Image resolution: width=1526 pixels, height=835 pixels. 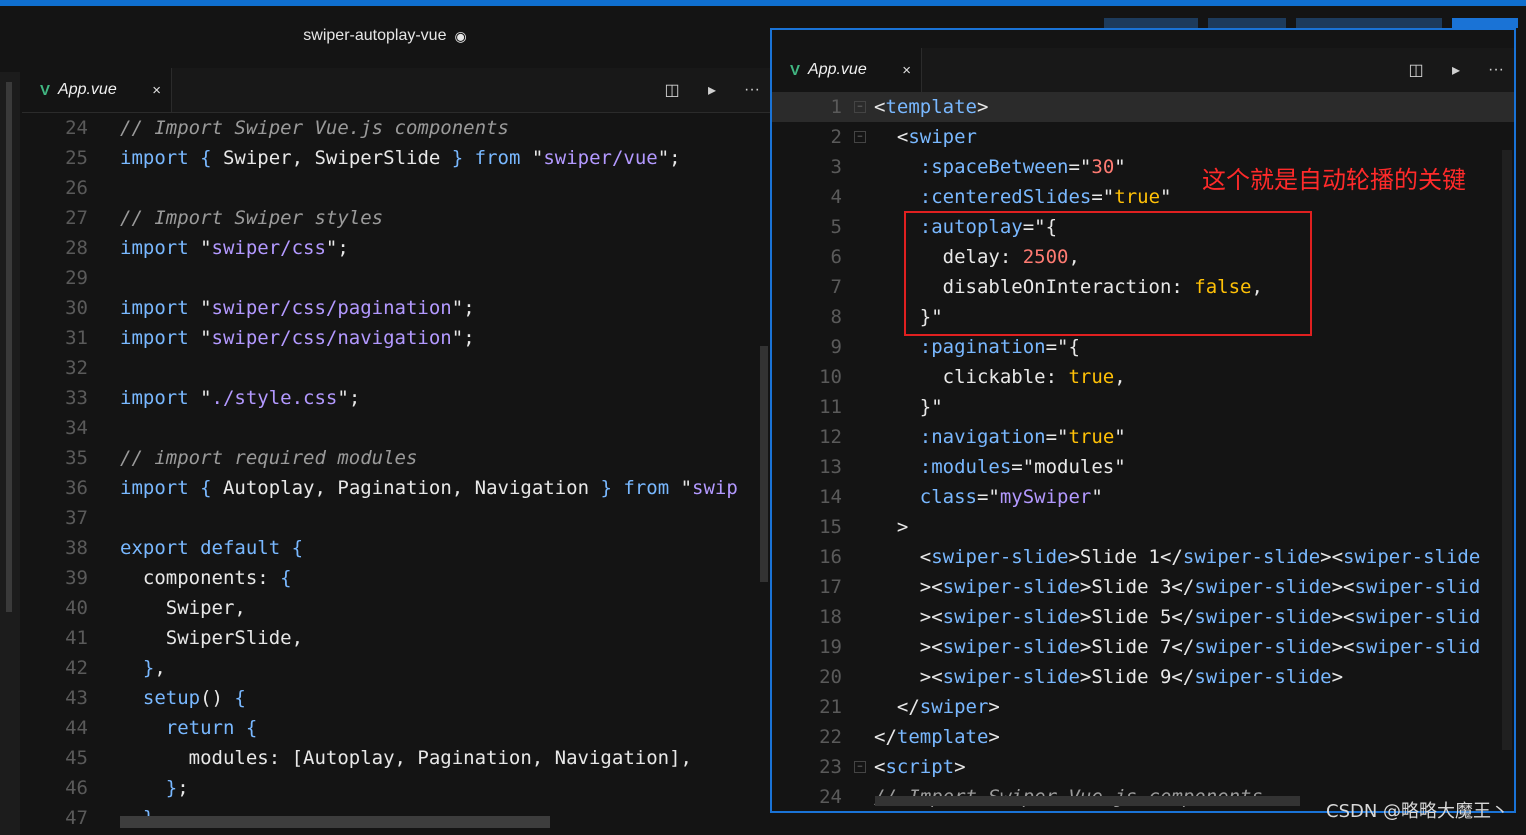 I want to click on code-text: class="mySwiper", so click(x=988, y=497).